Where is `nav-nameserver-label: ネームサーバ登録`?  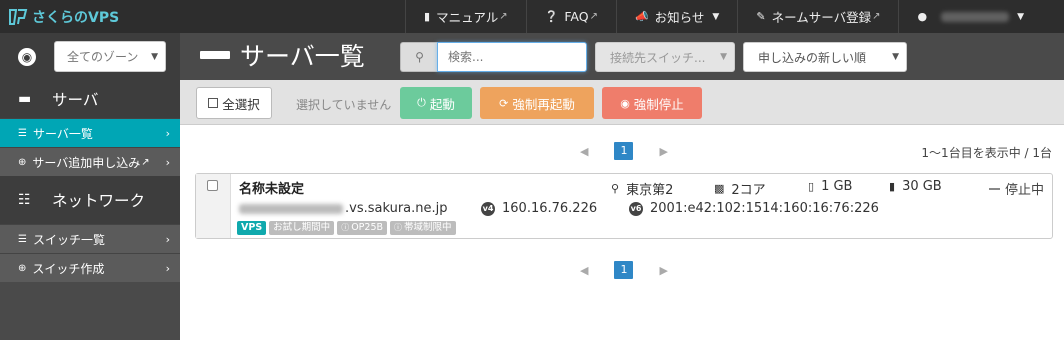
nav-nameserver-label: ネームサーバ登録 is located at coordinates (821, 17).